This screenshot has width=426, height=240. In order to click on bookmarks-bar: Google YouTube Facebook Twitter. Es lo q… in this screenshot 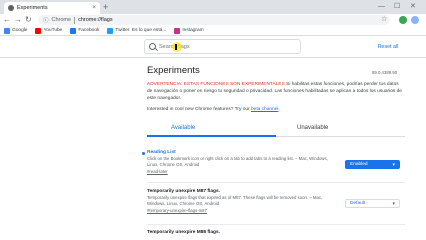, I will do `click(213, 31)`.